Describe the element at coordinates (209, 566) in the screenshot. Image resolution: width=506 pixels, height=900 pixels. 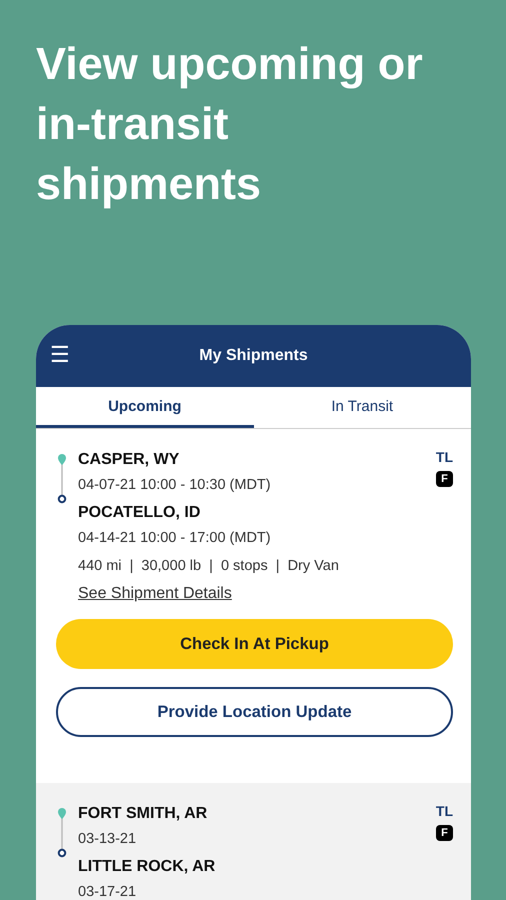
I see `shipment-details: 440 mi | 30,000 lb | 0 stops | Dry Van` at that location.